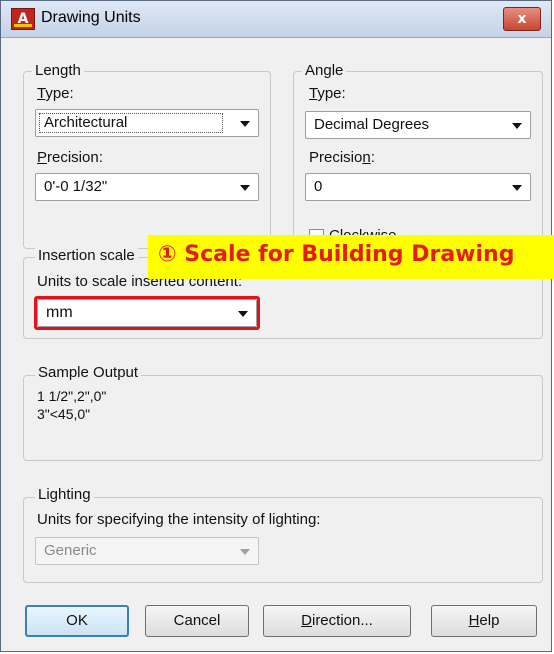 This screenshot has height=654, width=554. What do you see at coordinates (318, 186) in the screenshot?
I see `angle-precision-value: 0` at bounding box center [318, 186].